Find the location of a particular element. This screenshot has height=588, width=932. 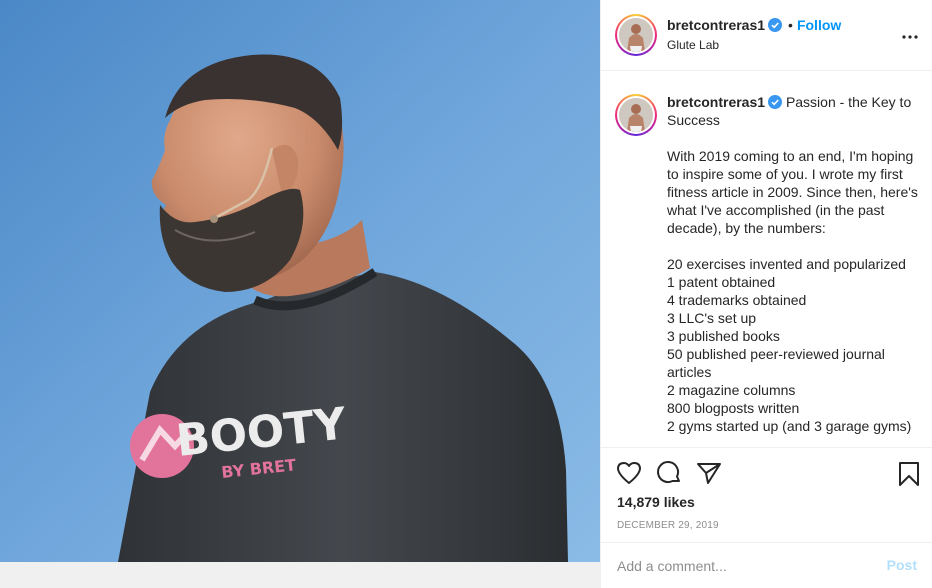

share-icon is located at coordinates (709, 473).